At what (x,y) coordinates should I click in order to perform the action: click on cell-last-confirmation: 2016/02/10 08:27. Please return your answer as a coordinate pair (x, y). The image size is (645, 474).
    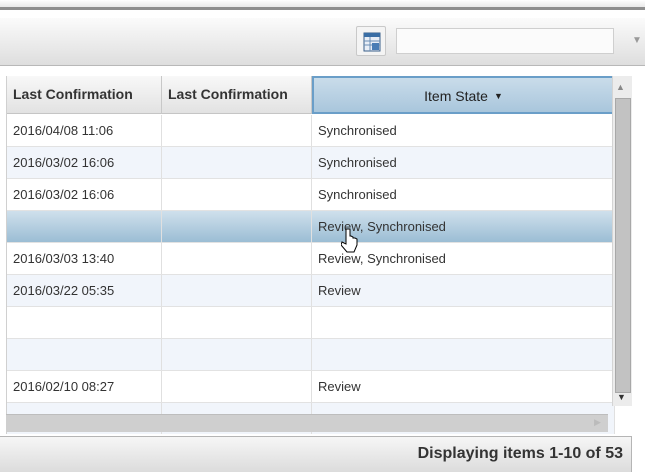
    Looking at the image, I should click on (84, 386).